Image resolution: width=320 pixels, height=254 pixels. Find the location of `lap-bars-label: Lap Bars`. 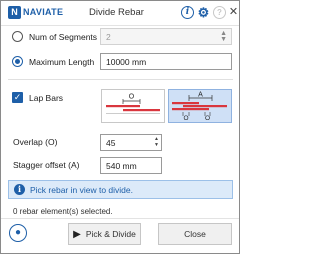

lap-bars-label: Lap Bars is located at coordinates (46, 97).